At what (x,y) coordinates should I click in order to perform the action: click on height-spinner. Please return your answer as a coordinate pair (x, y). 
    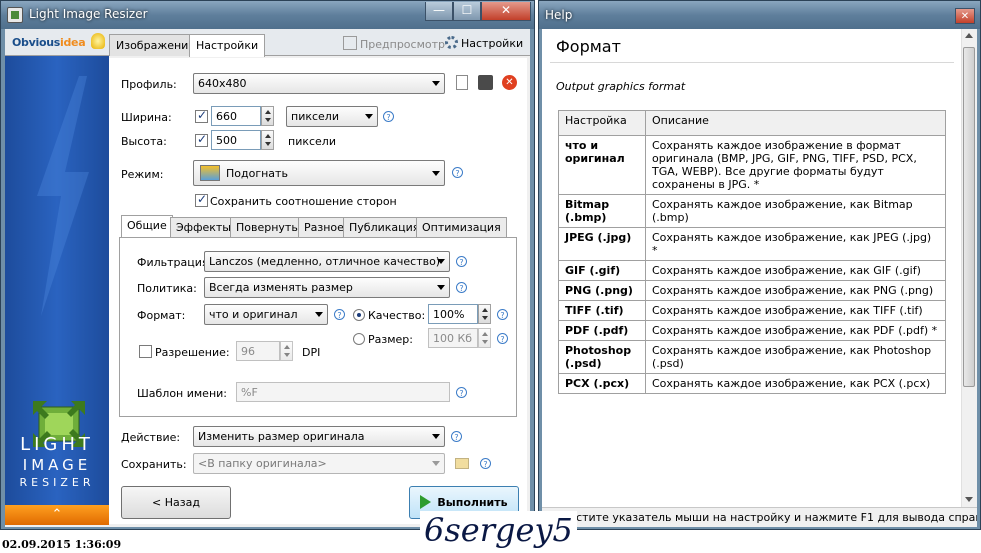
    Looking at the image, I should click on (267, 140).